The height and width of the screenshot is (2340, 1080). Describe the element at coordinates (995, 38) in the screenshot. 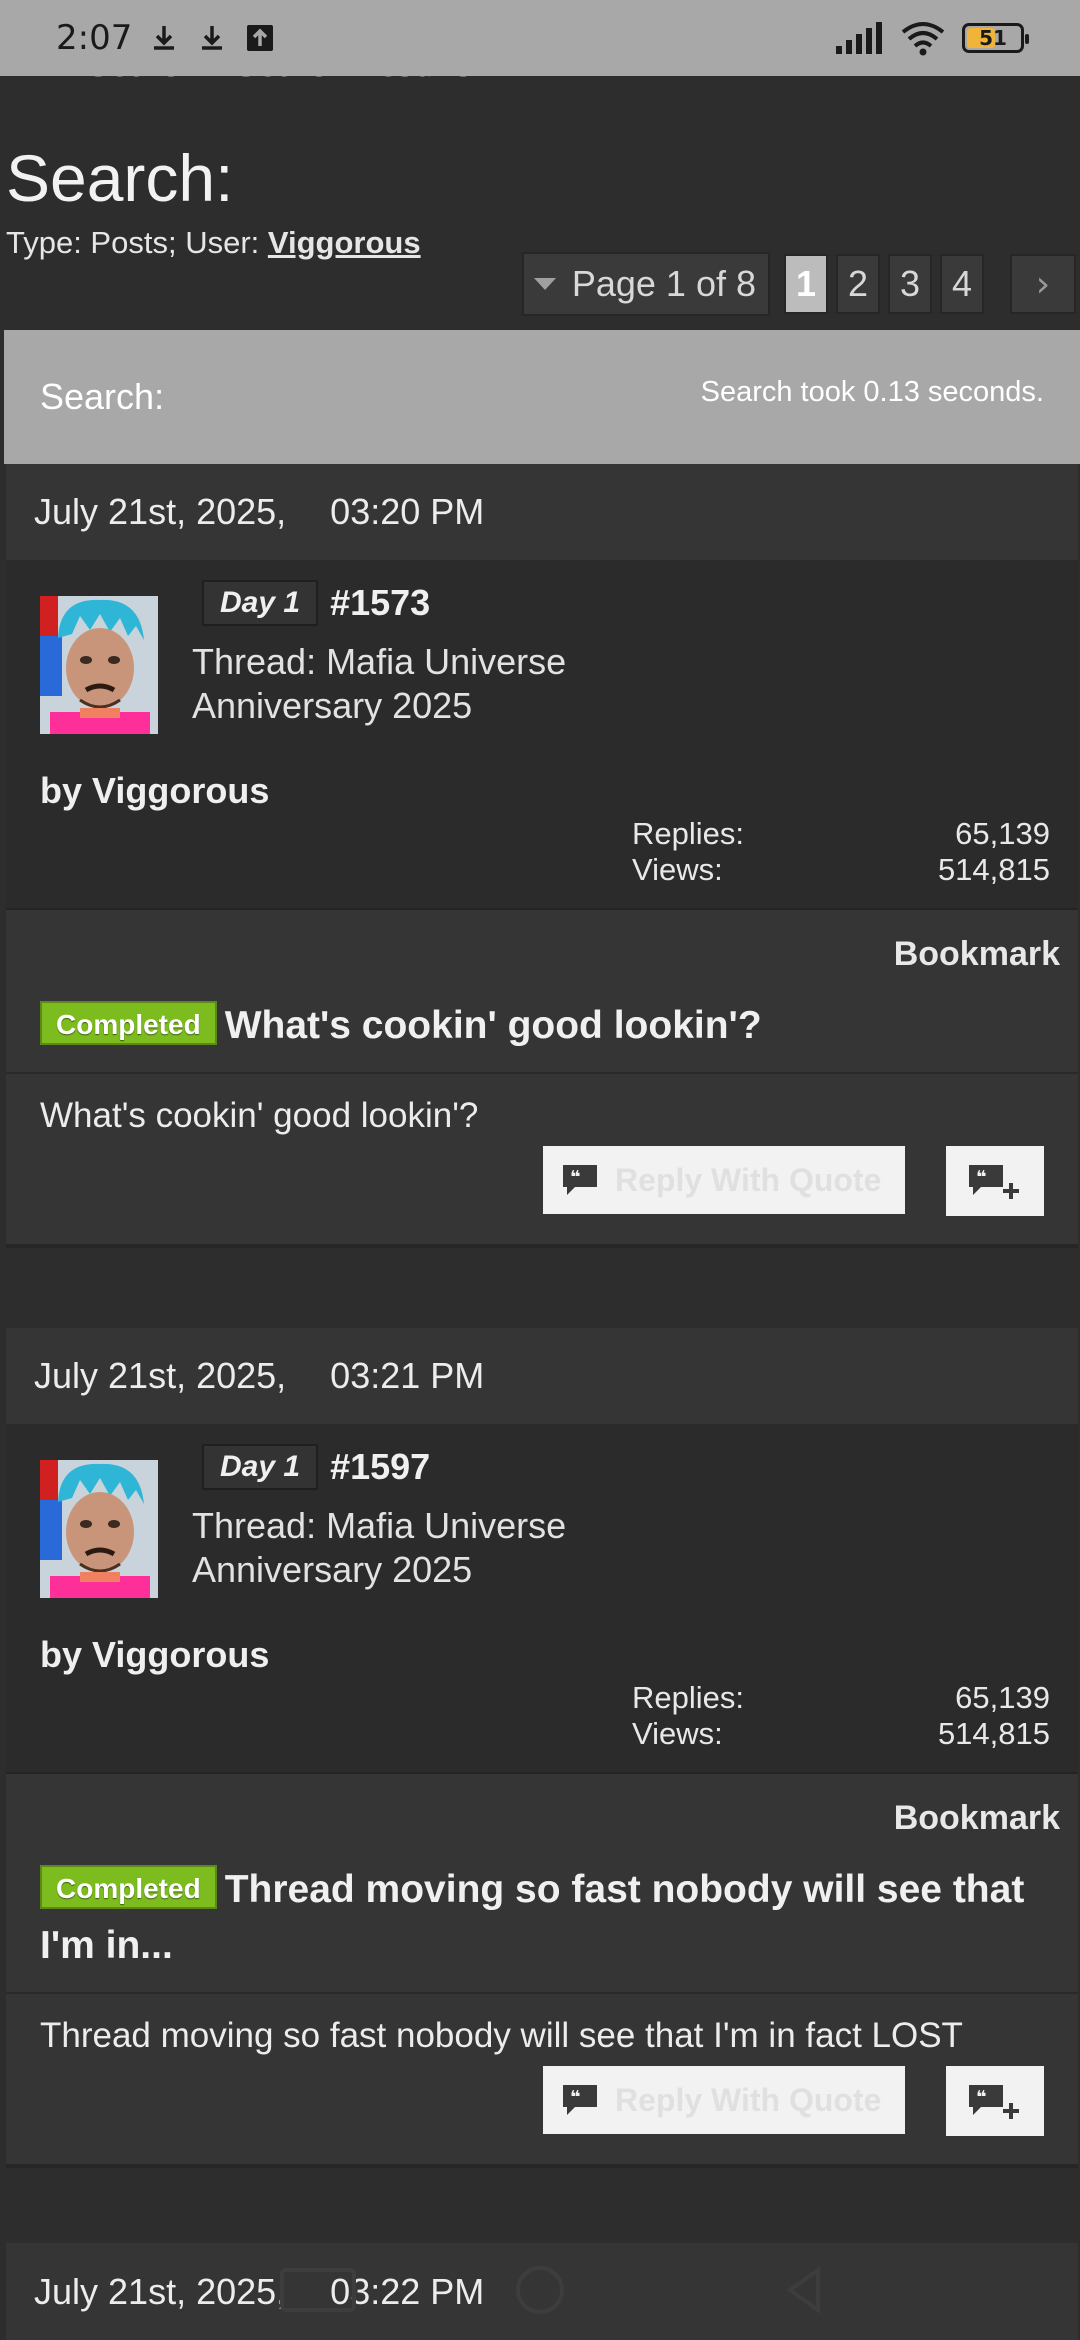

I see `battery-icon: 51` at that location.